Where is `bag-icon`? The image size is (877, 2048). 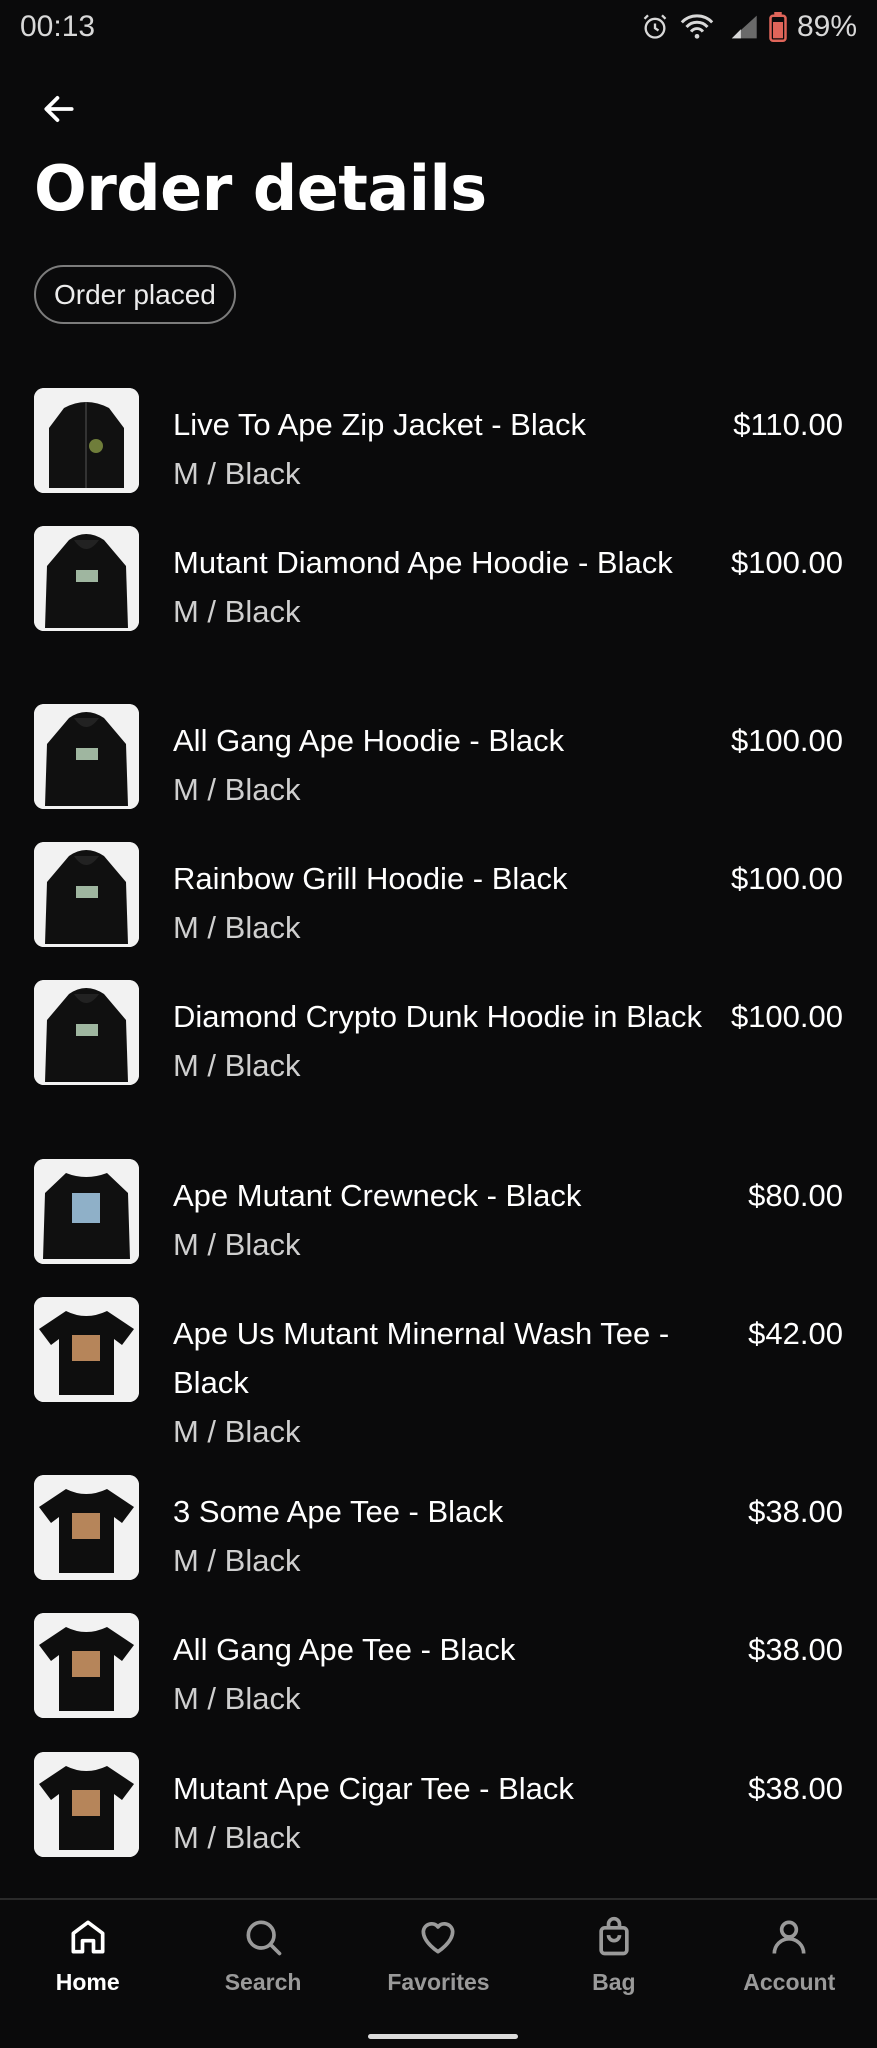 bag-icon is located at coordinates (614, 1937).